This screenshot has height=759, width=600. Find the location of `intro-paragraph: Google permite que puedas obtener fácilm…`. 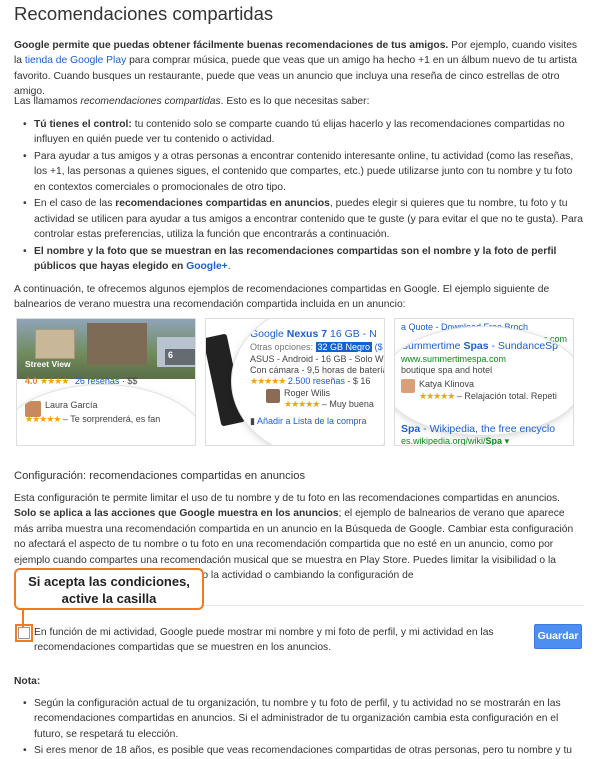

intro-paragraph: Google permite que puedas obtener fácilm… is located at coordinates (299, 69).